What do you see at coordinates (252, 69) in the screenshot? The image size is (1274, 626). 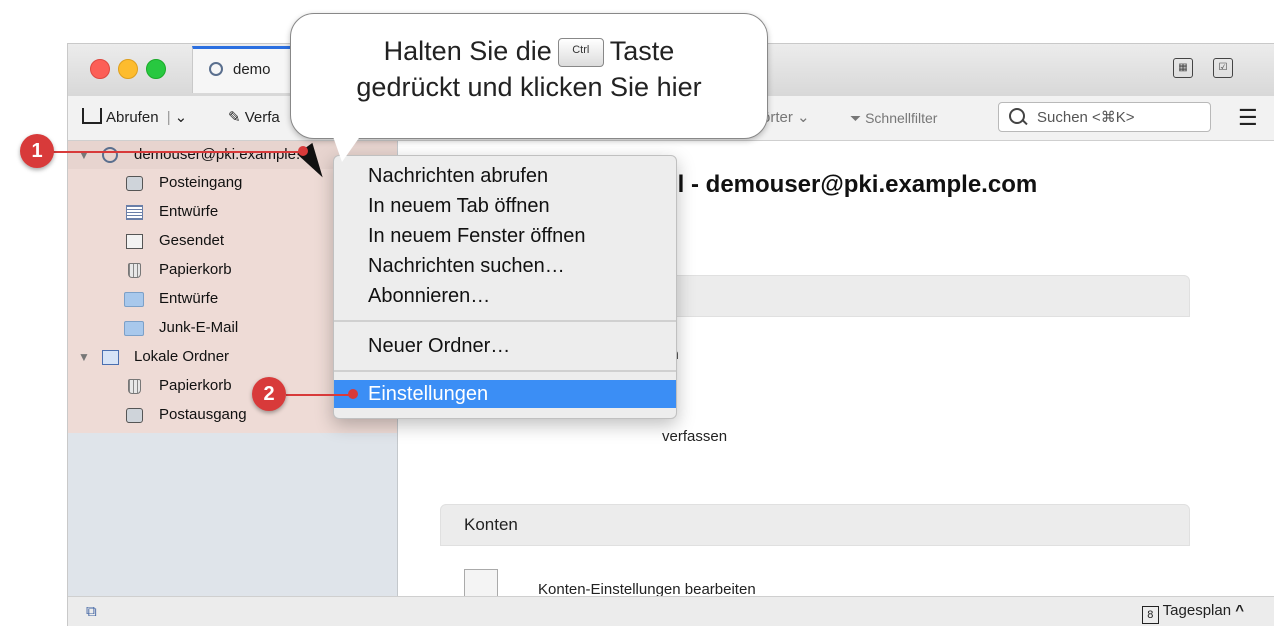 I see `tab-title: demo` at bounding box center [252, 69].